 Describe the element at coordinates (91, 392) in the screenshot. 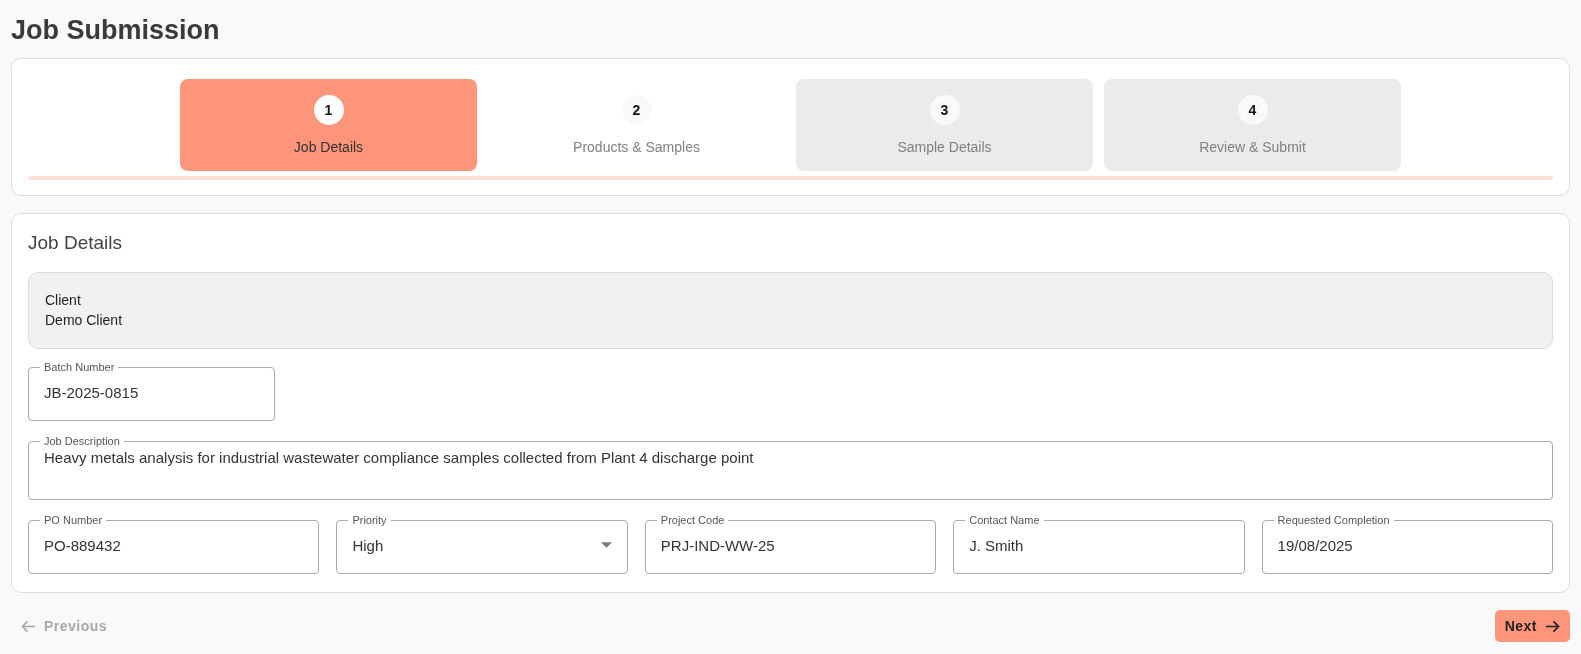

I see `field-value: JB-2025-0815` at that location.